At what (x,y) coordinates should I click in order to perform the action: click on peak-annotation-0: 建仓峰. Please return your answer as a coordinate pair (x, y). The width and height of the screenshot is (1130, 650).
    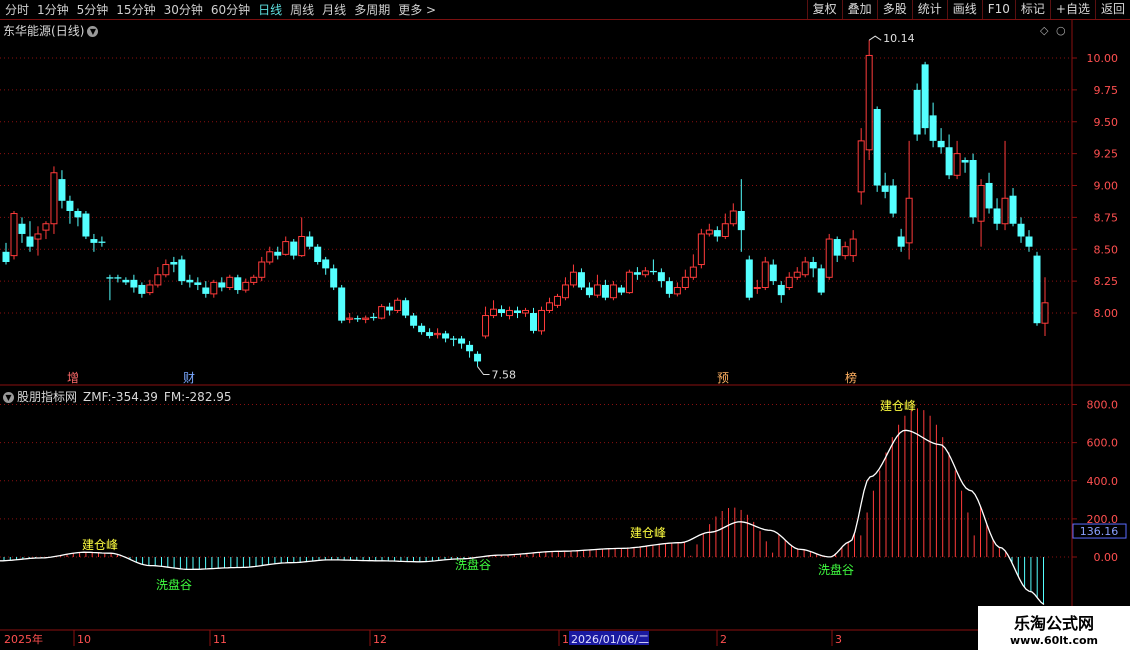
    Looking at the image, I should click on (100, 545).